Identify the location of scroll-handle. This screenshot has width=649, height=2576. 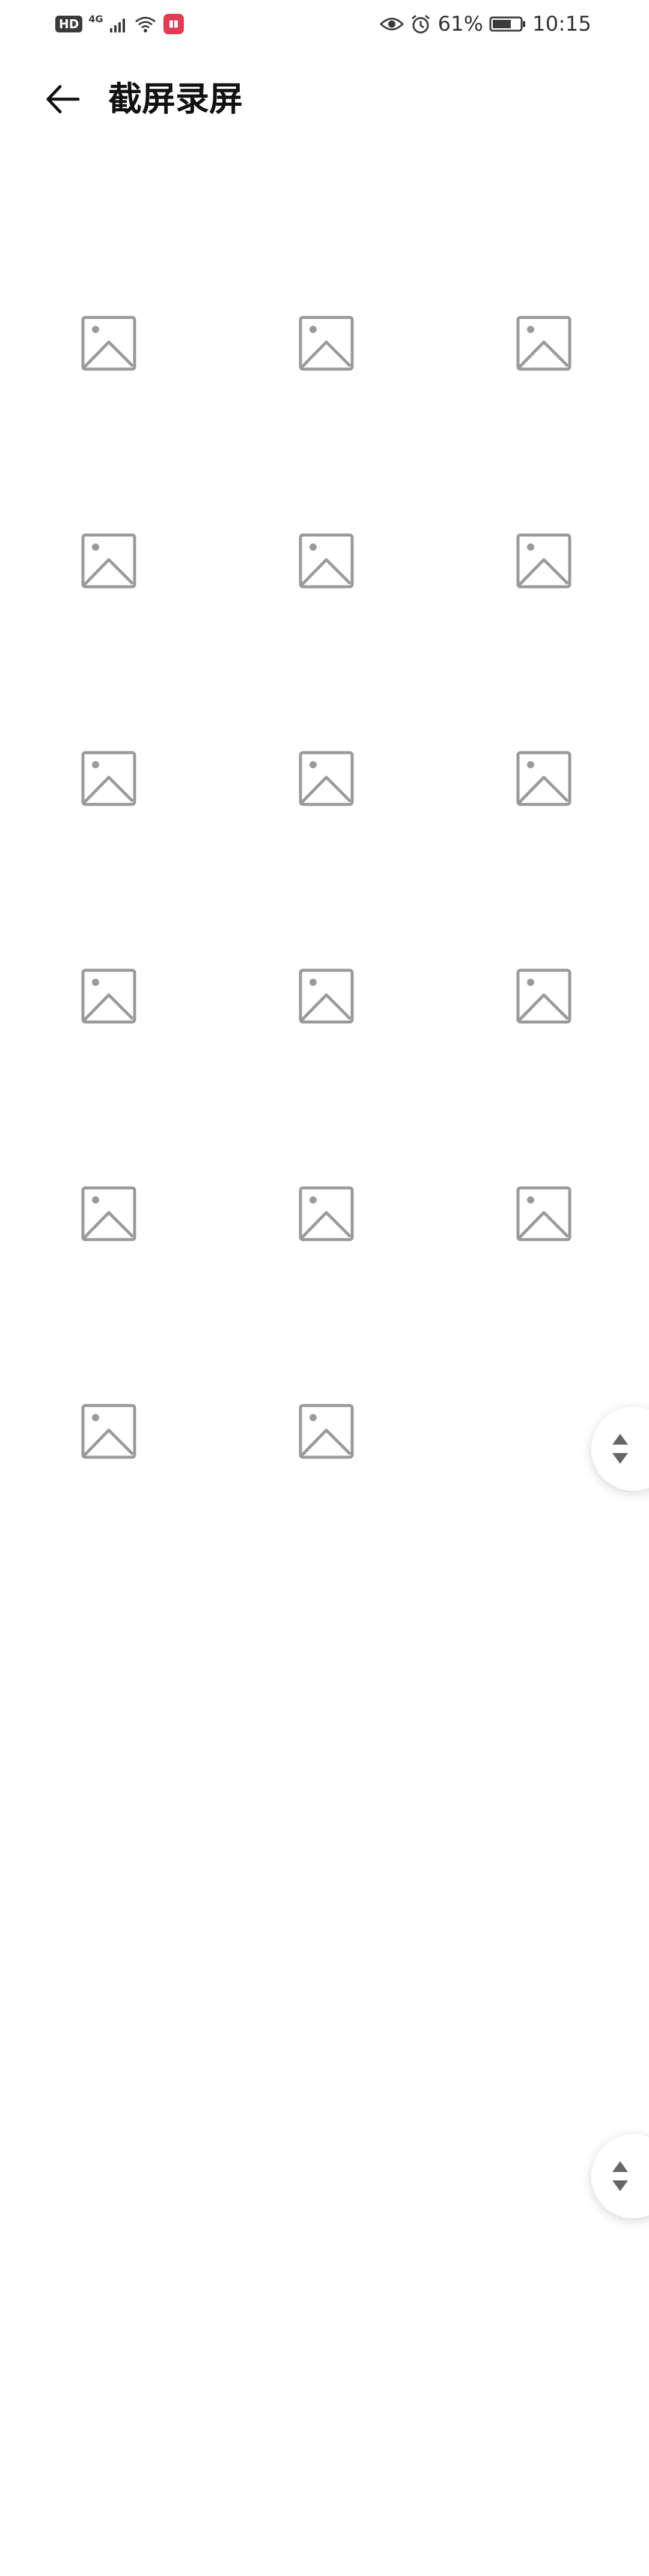
(620, 2176).